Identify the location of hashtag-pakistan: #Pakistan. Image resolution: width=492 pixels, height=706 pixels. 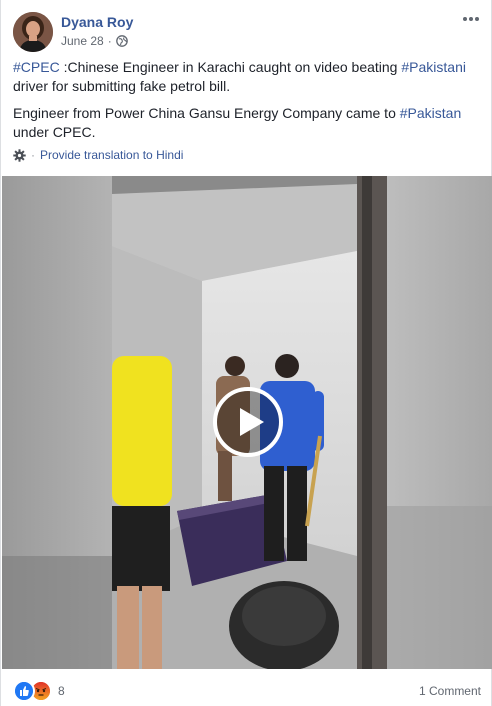
(430, 113).